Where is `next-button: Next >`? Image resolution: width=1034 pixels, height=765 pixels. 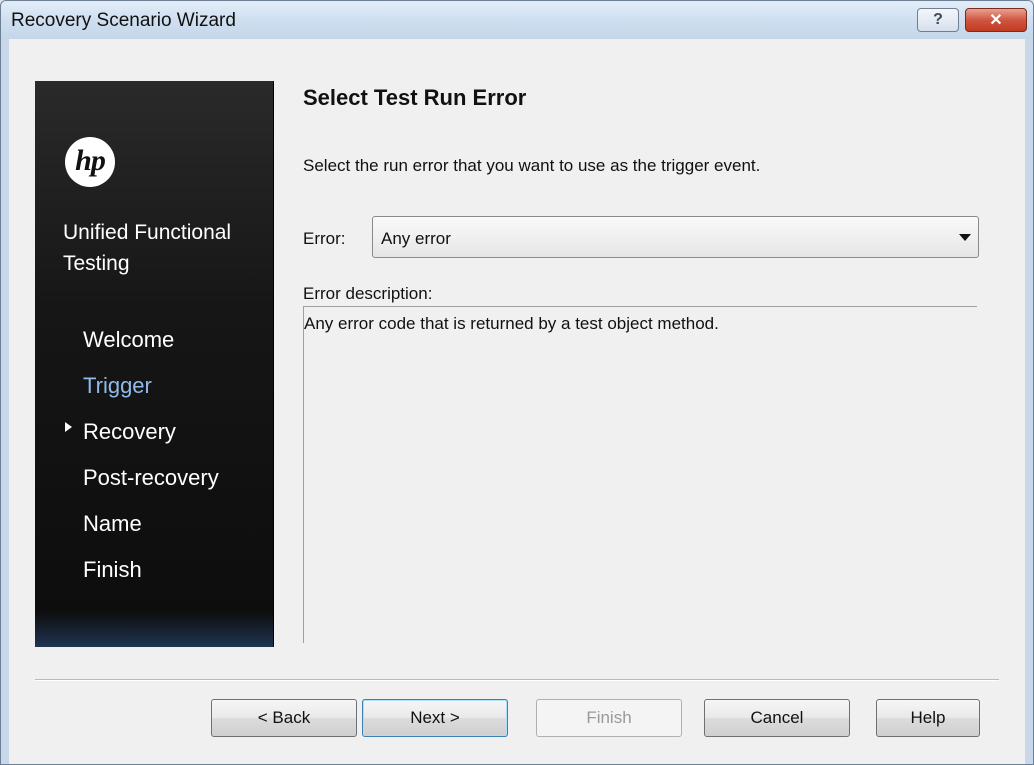 next-button: Next > is located at coordinates (435, 718).